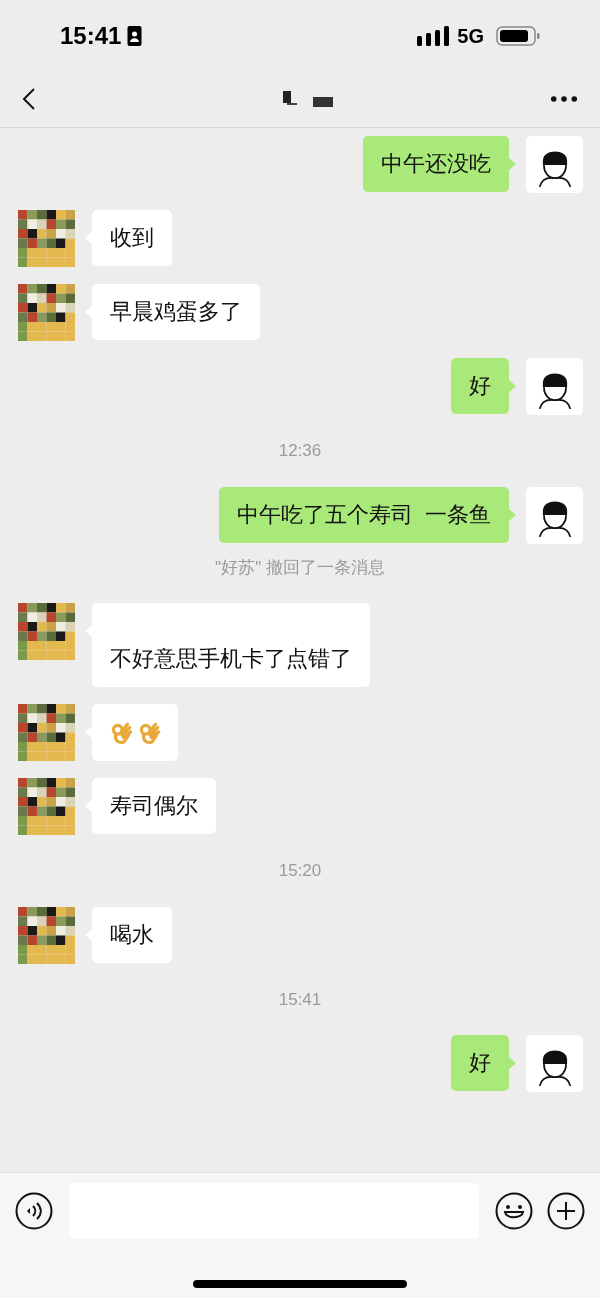 Image resolution: width=600 pixels, height=1298 pixels. What do you see at coordinates (433, 36) in the screenshot?
I see `signal-icon` at bounding box center [433, 36].